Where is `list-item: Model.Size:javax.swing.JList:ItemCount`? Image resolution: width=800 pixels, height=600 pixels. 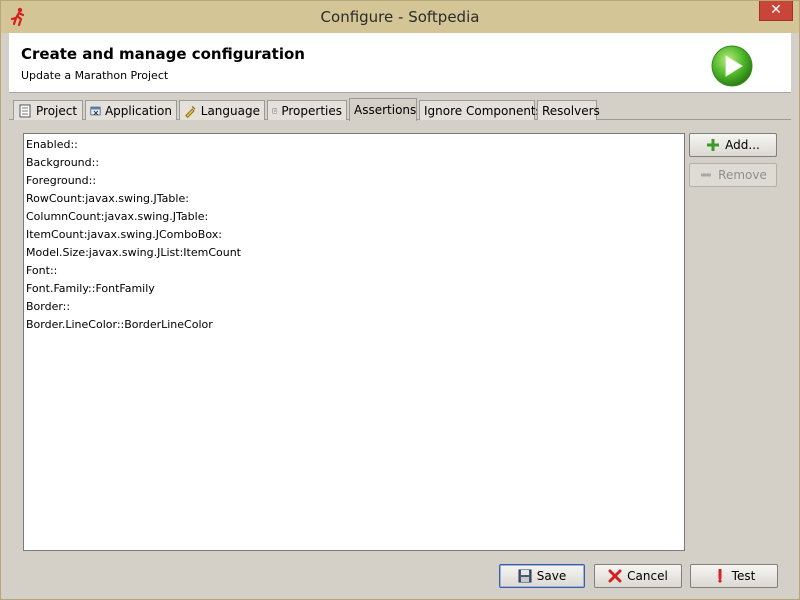 list-item: Model.Size:javax.swing.JList:ItemCount is located at coordinates (354, 253).